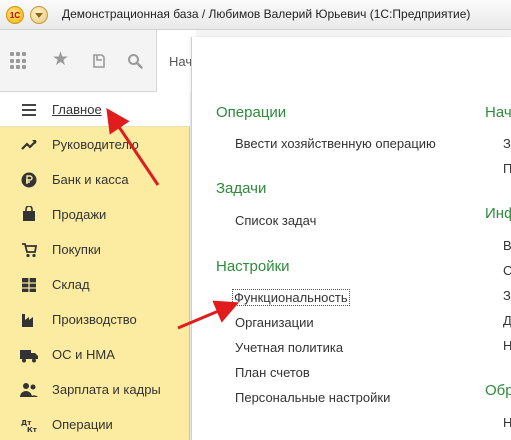  I want to click on trend-icon, so click(29, 145).